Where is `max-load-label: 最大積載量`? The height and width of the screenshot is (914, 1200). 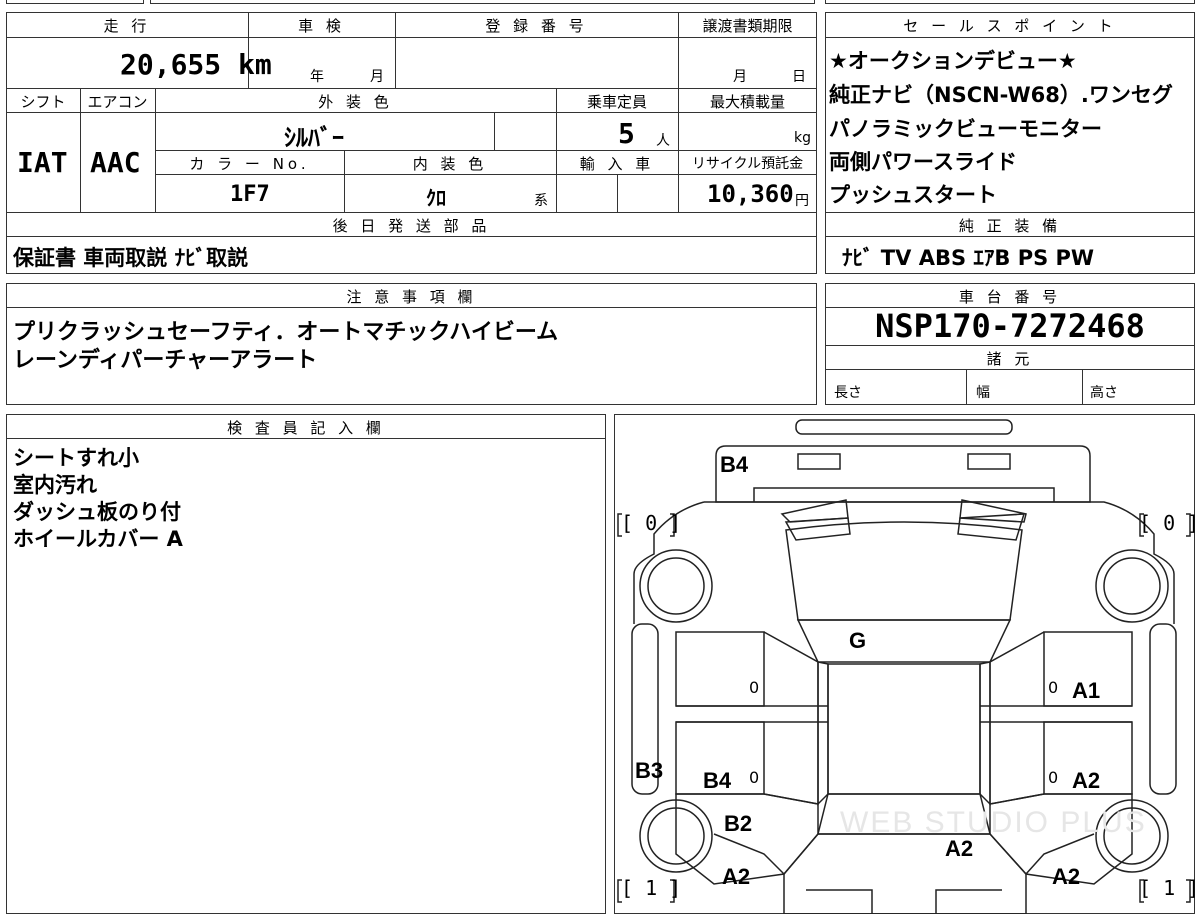
max-load-label: 最大積載量 is located at coordinates (747, 102).